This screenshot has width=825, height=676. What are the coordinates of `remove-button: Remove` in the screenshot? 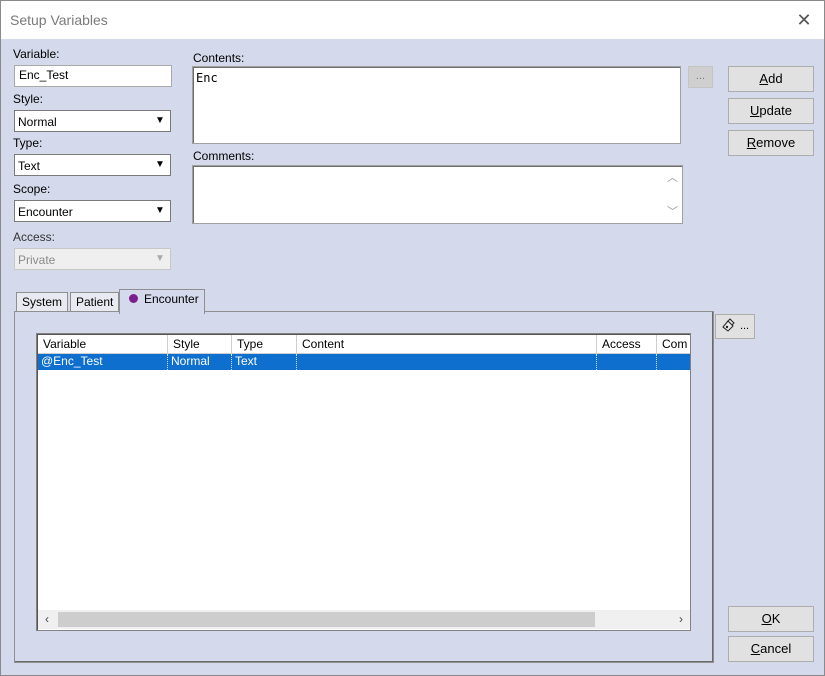 It's located at (771, 143).